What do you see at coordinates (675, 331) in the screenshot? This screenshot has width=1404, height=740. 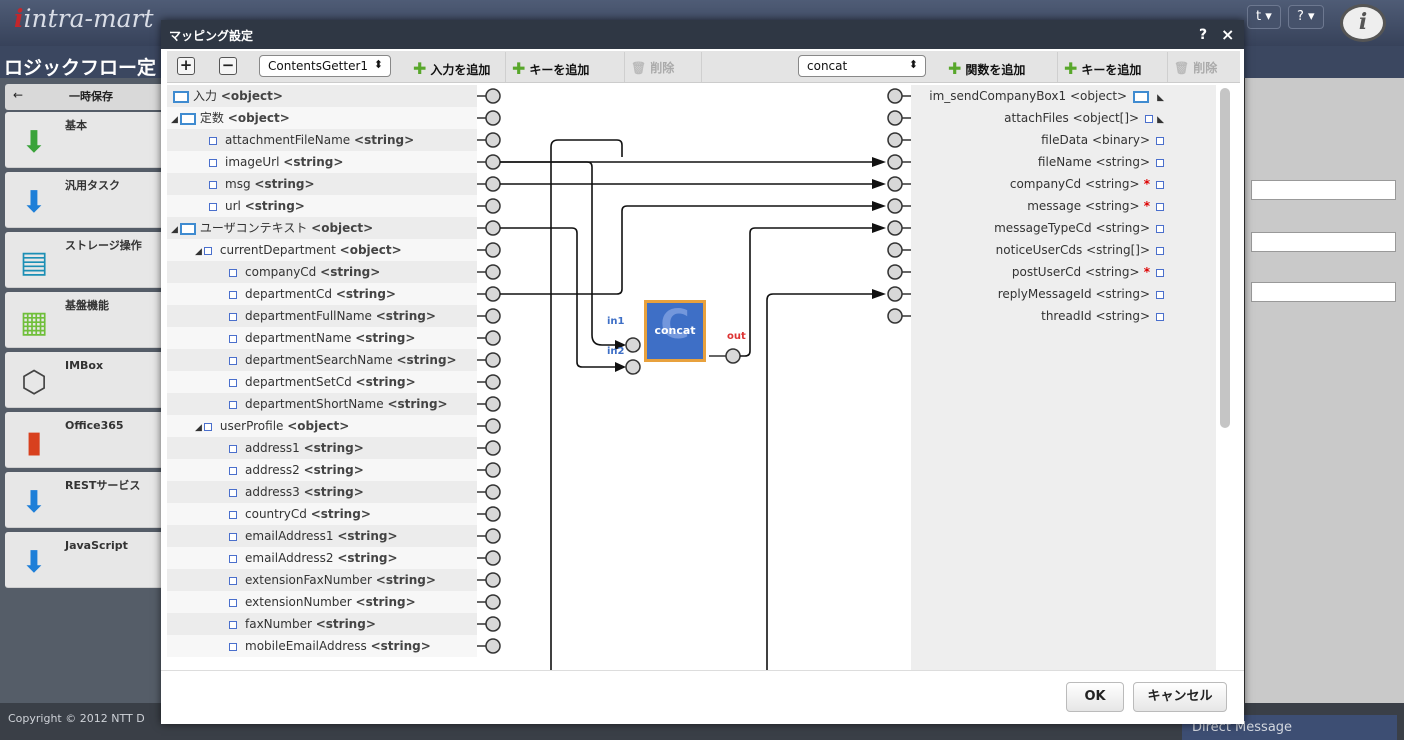 I see `concat-function-block: C concat` at bounding box center [675, 331].